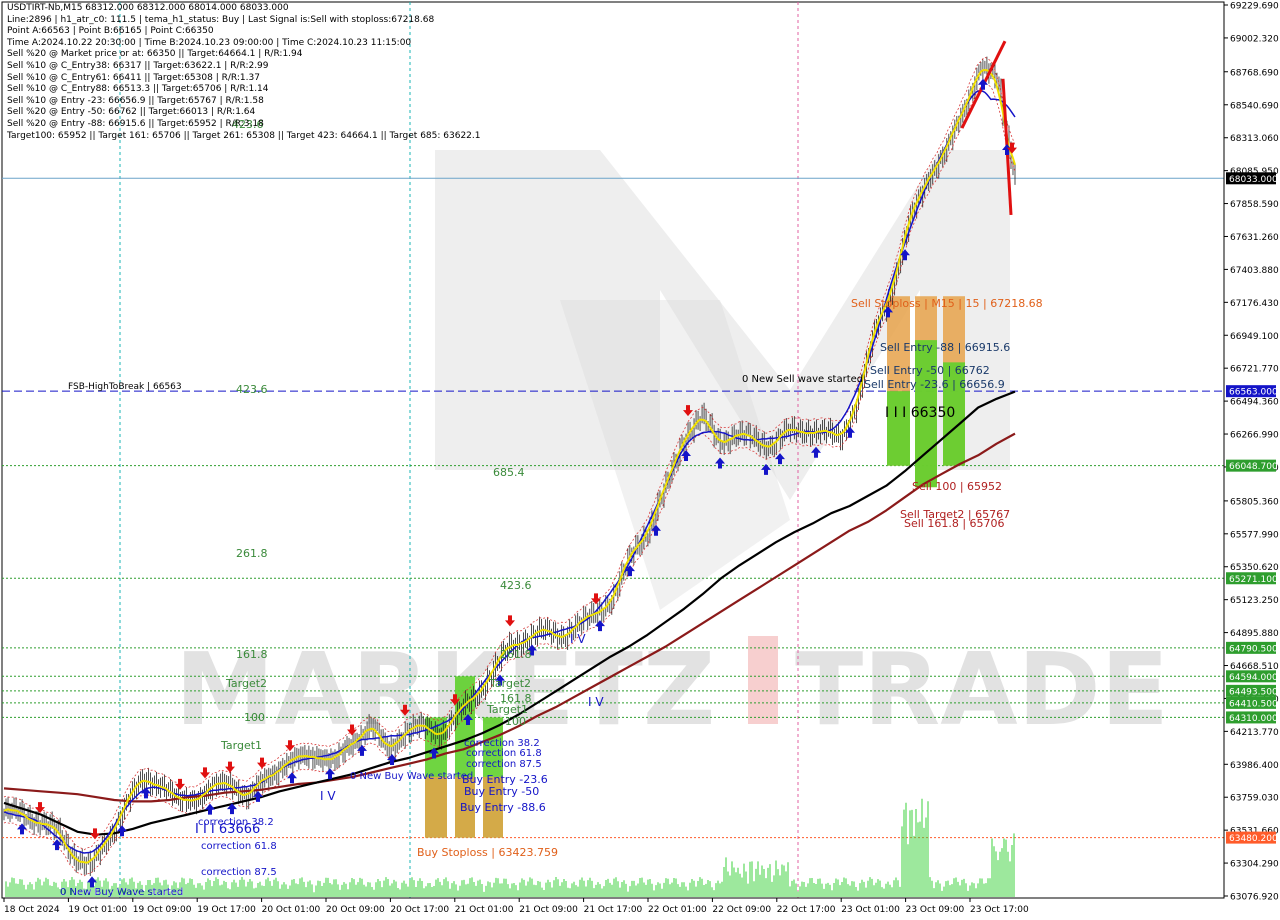  I want to click on time-tick-label: 22 Oct 09:00, so click(741, 910).